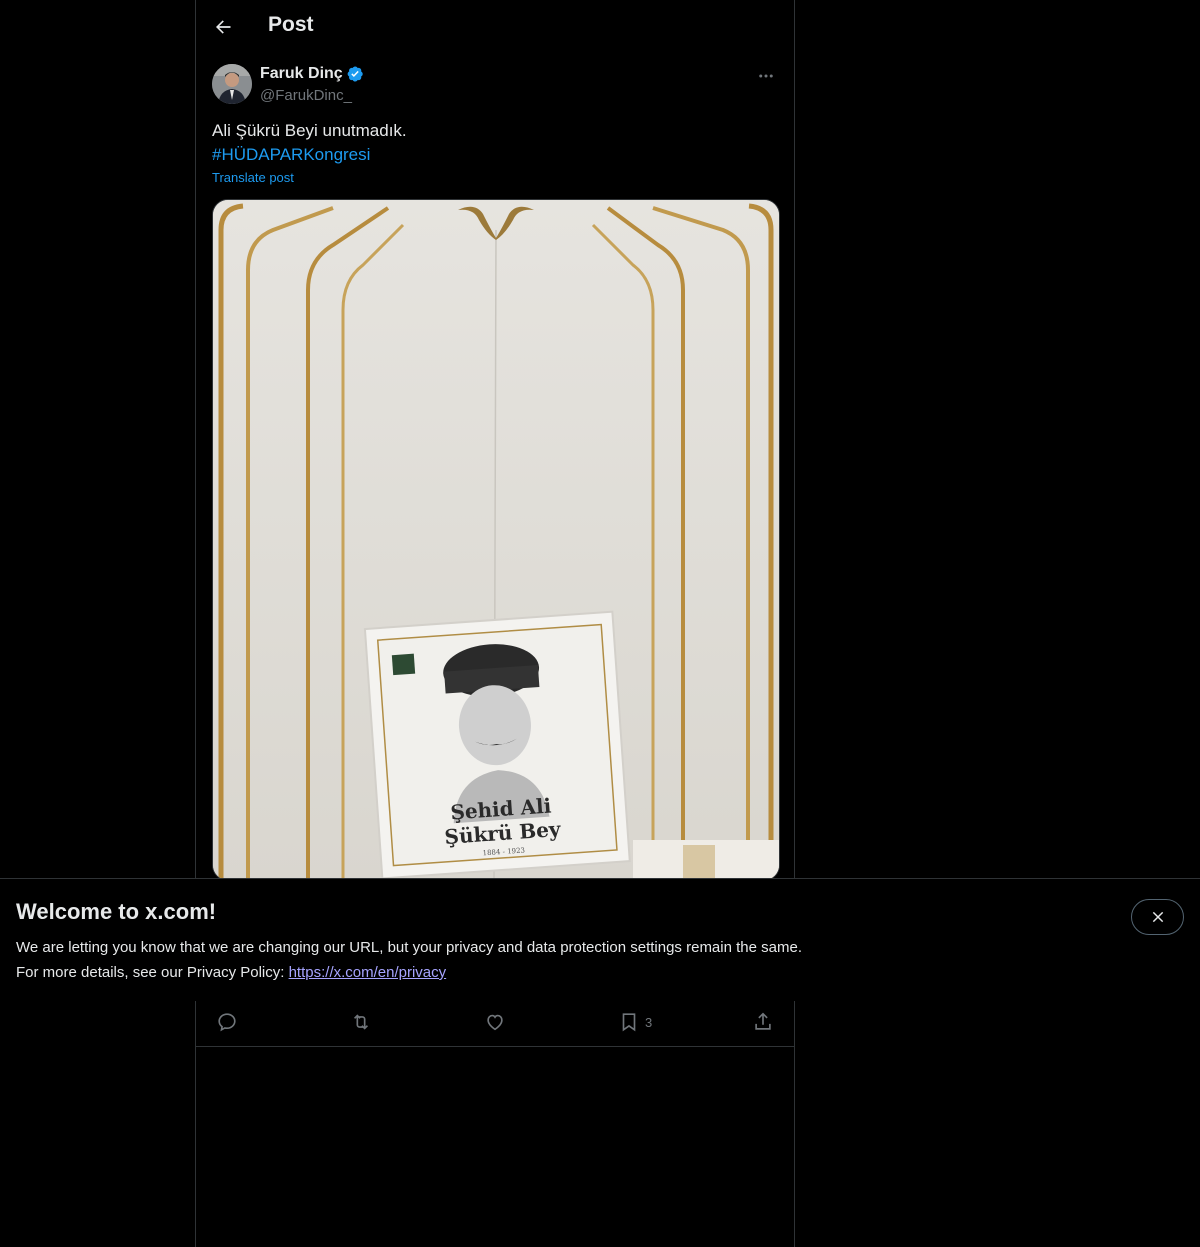  I want to click on close-icon, so click(1157, 917).